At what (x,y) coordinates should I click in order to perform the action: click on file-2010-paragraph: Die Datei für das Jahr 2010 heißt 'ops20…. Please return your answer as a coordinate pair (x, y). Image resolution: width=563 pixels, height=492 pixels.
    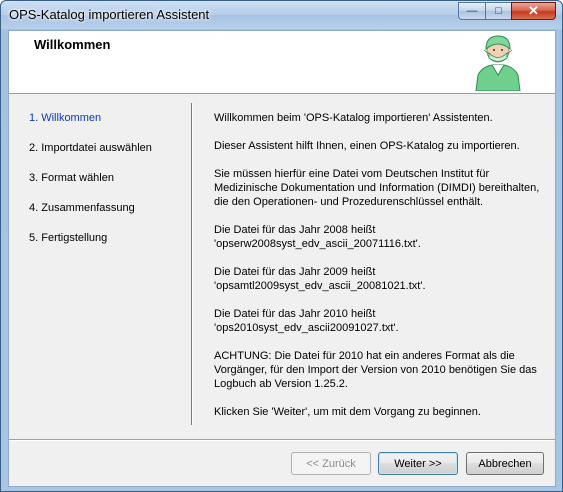
    Looking at the image, I should click on (306, 321).